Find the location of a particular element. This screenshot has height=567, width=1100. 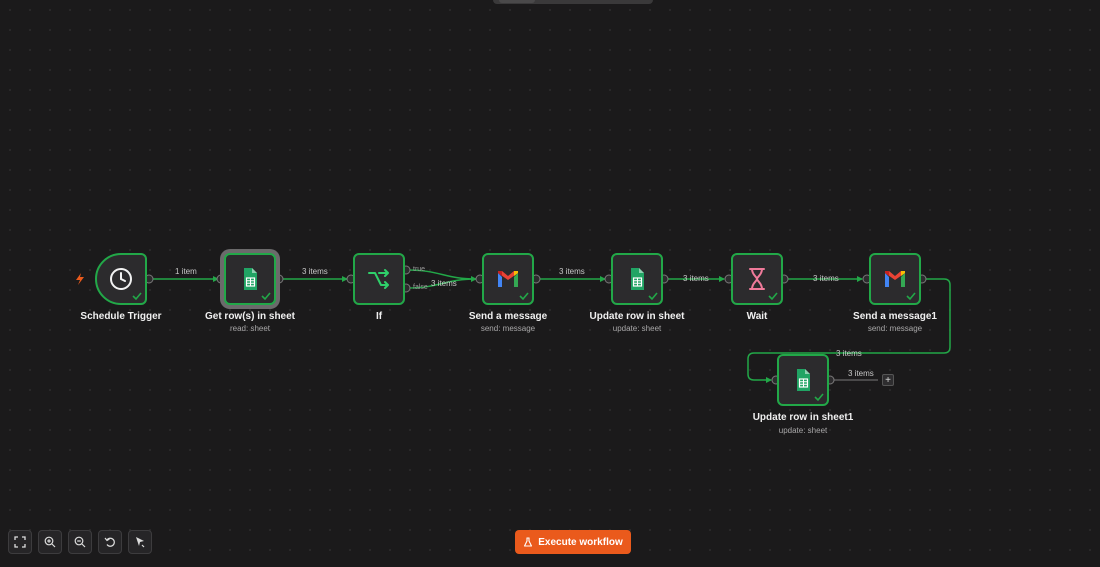

fit-view-icon is located at coordinates (20, 542).